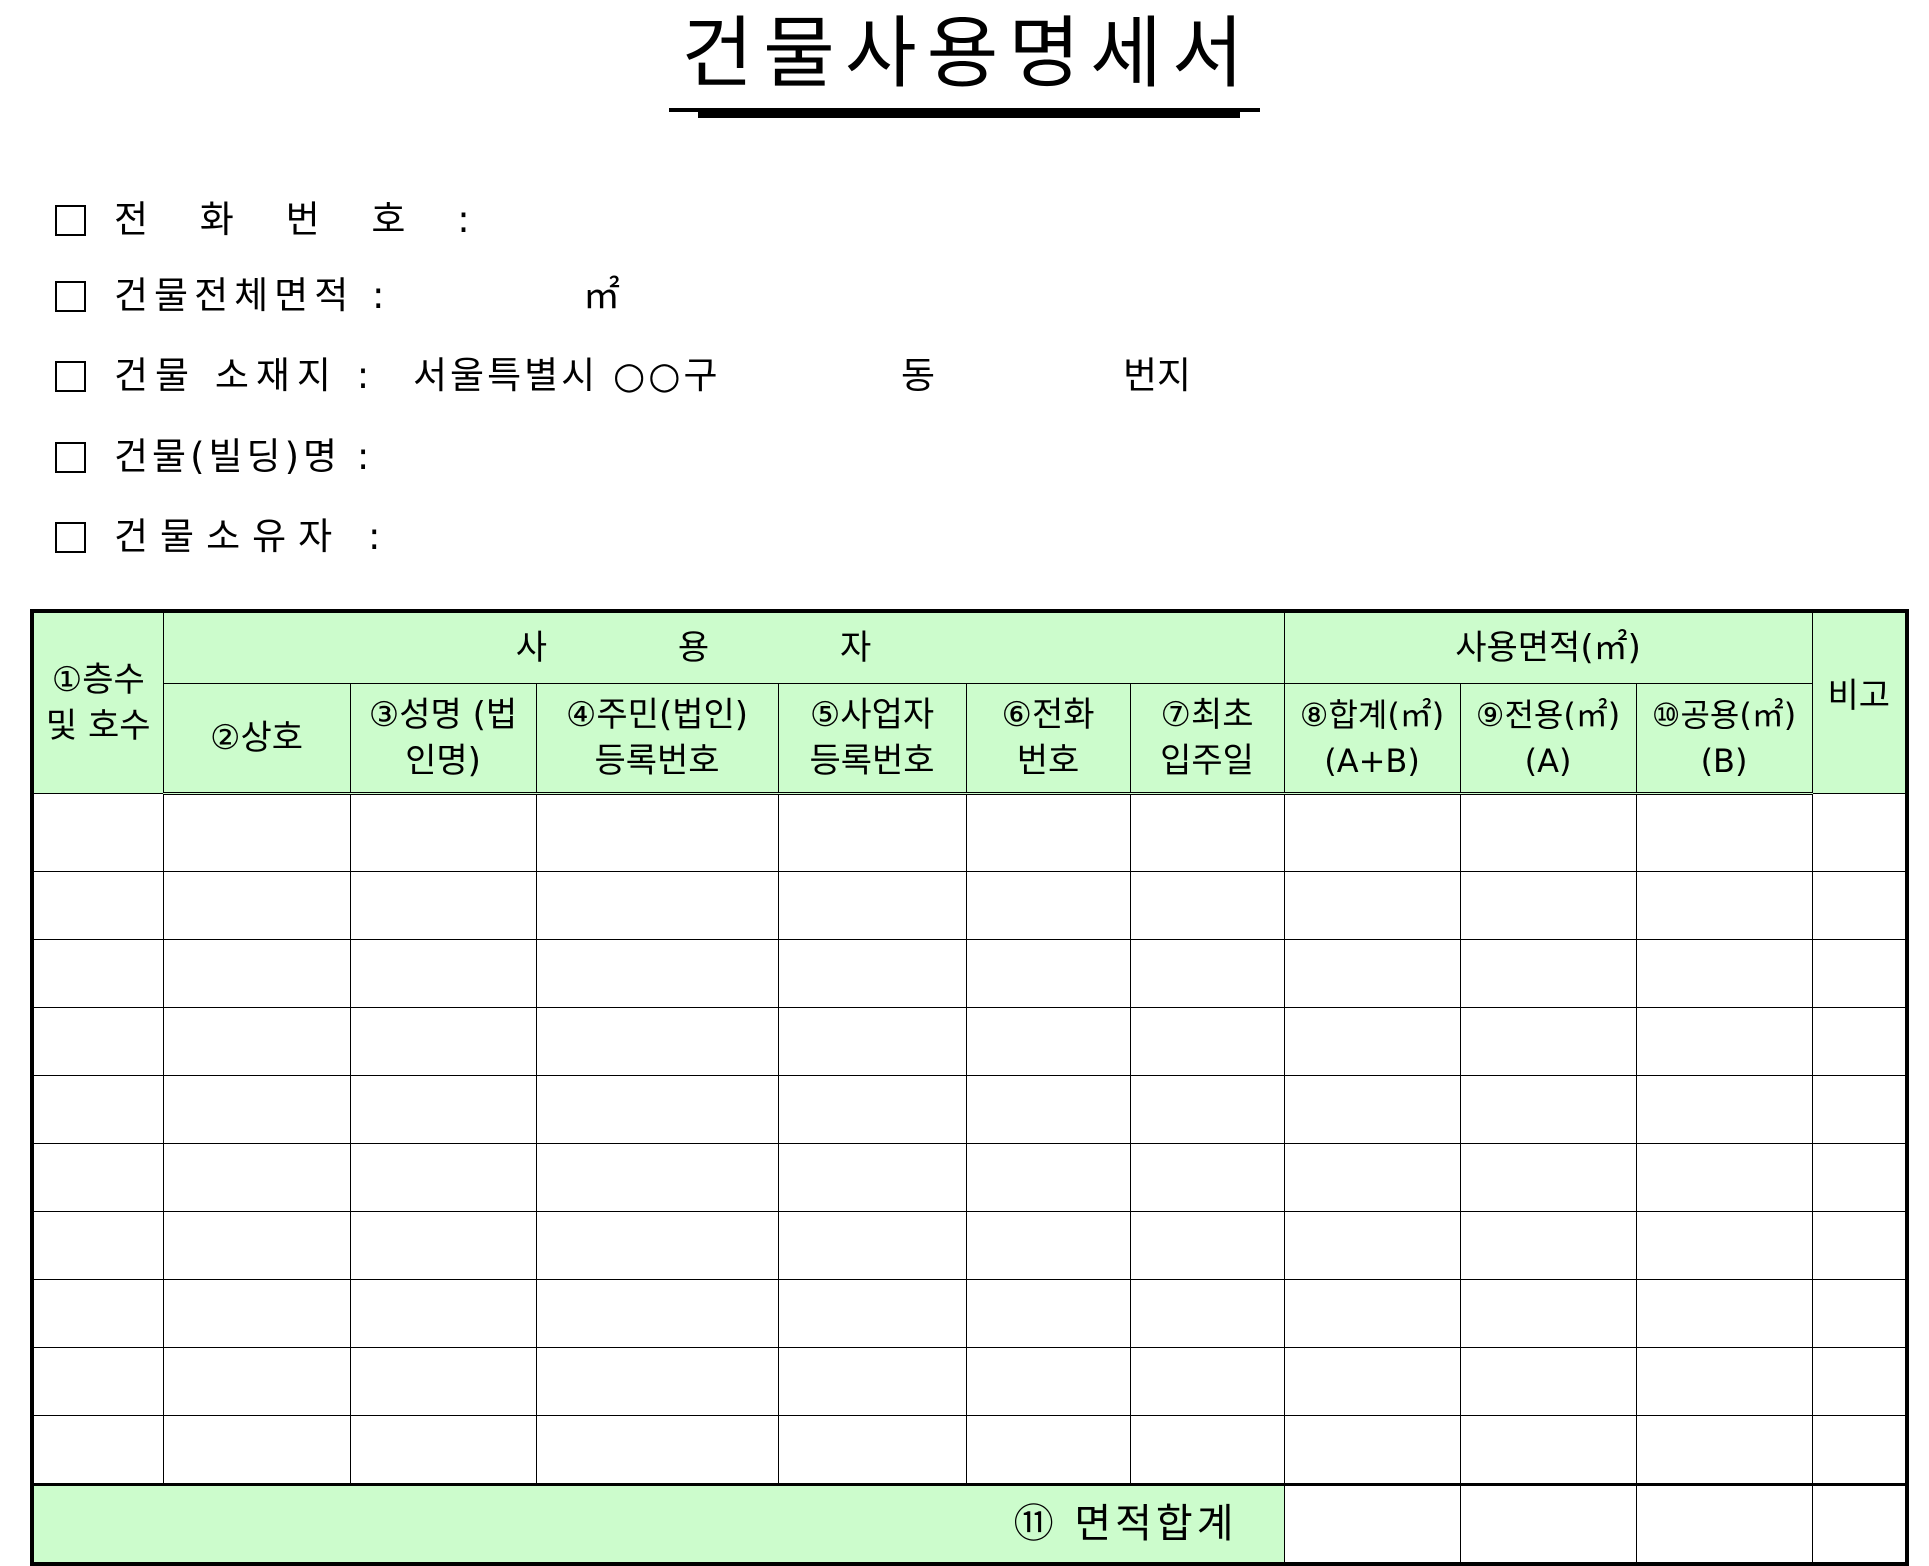  Describe the element at coordinates (1372, 1524) in the screenshot. I see `area-total-sum-cell` at that location.